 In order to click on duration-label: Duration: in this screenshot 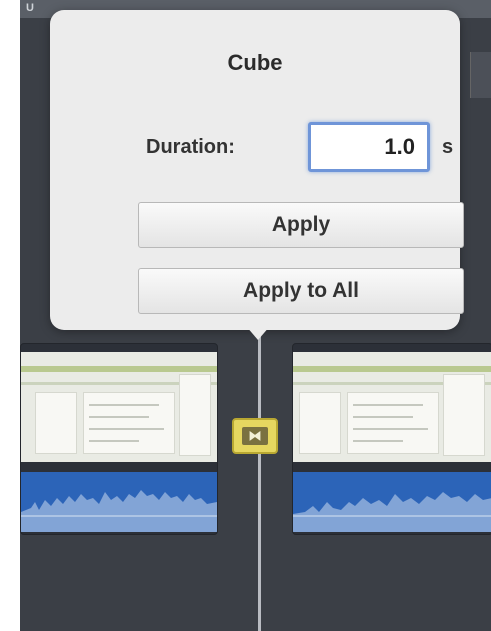, I will do `click(190, 147)`.